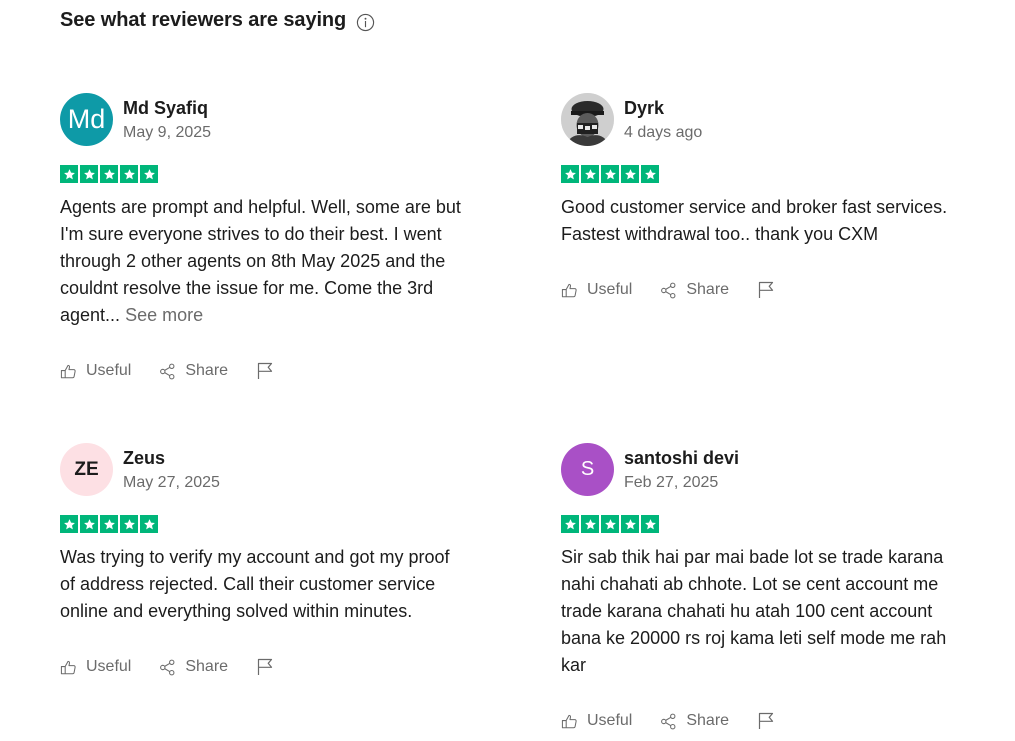 The width and height of the screenshot is (1015, 741). I want to click on review-date: May 9, 2025, so click(167, 132).